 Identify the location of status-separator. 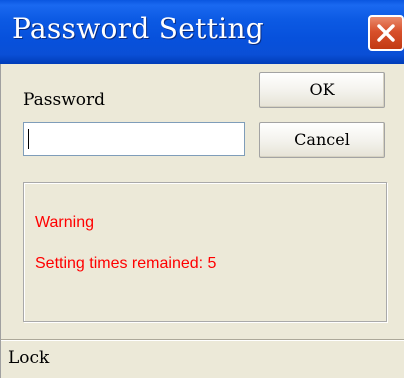
(202, 340).